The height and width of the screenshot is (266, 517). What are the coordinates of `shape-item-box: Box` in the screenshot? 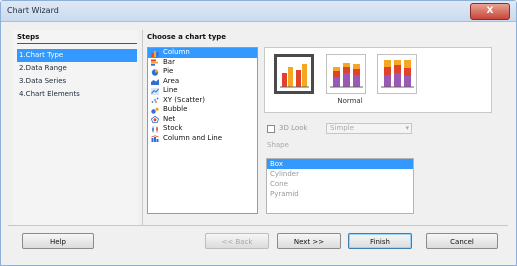 It's located at (340, 164).